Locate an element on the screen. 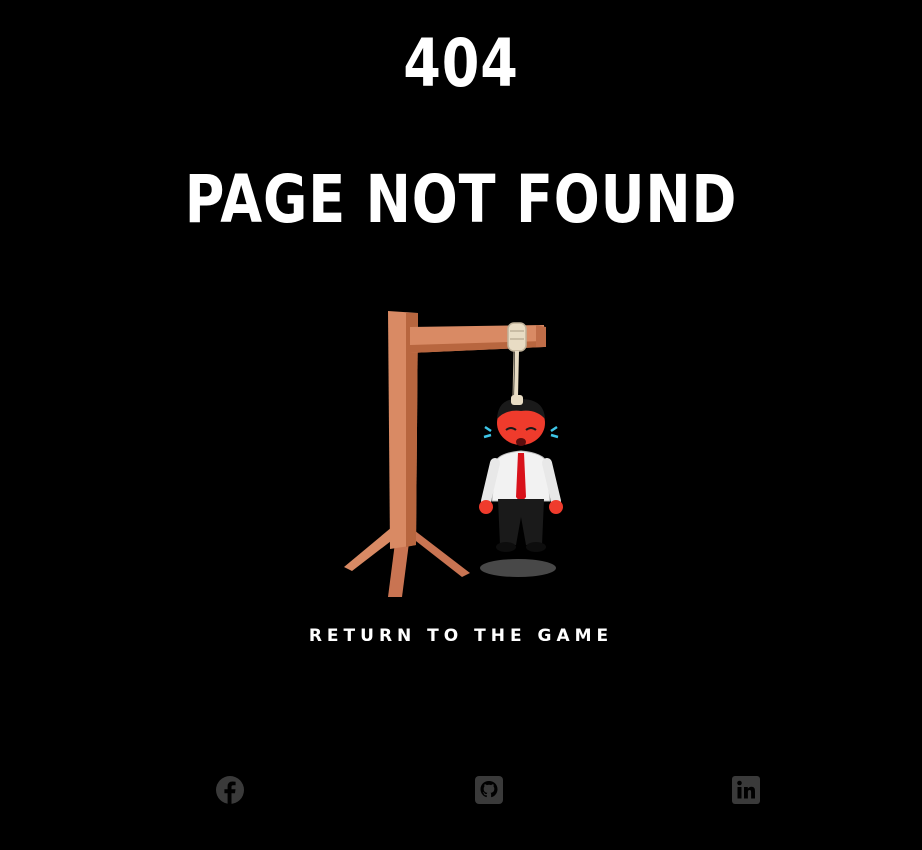 This screenshot has width=922, height=850. return-to-game-link: RETURN TO THE GAME is located at coordinates (461, 636).